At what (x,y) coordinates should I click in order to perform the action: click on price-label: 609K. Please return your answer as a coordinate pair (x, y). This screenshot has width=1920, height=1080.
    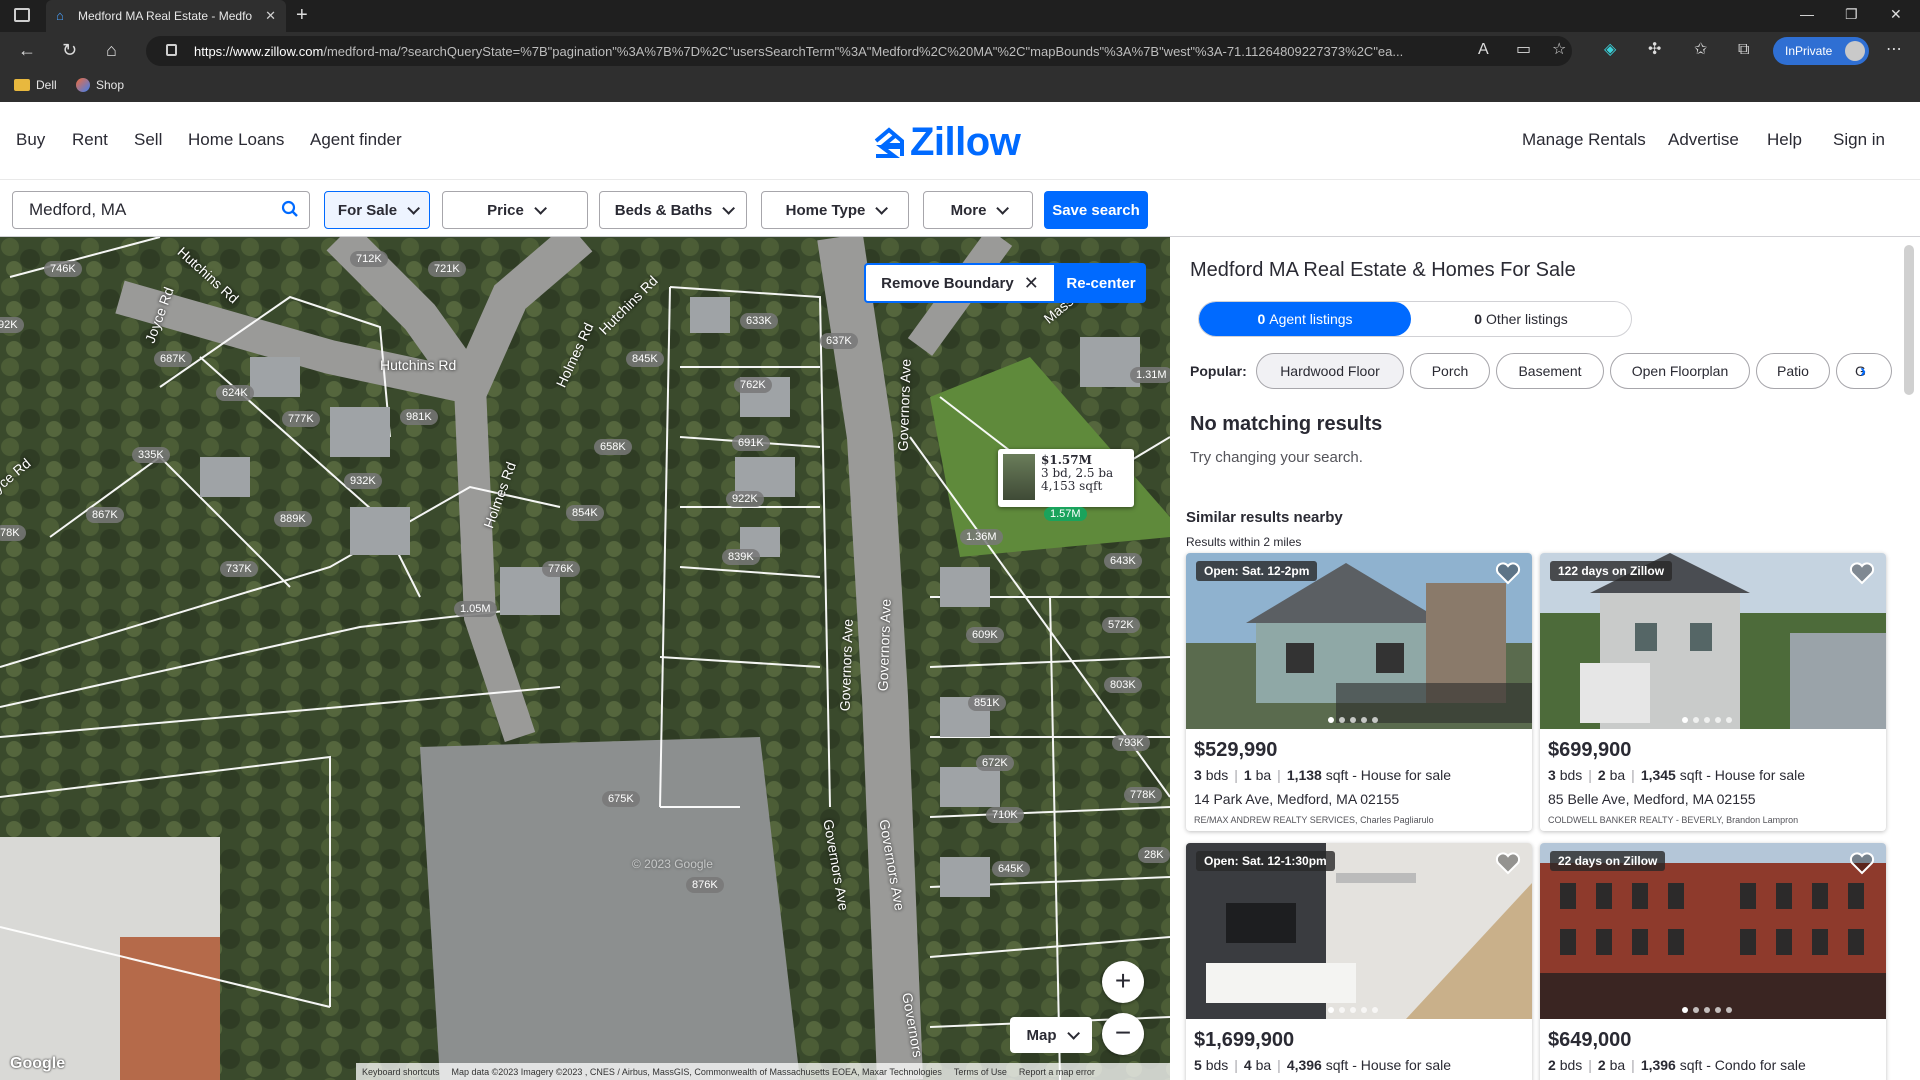
    Looking at the image, I should click on (985, 635).